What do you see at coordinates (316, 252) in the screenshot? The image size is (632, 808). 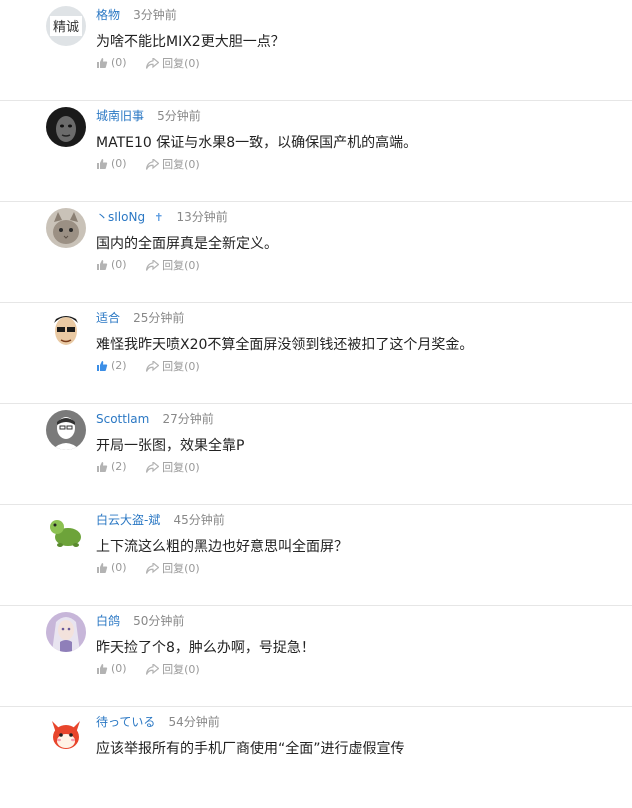 I see `comment-item: 丶sIloNg ✝ 13分钟前 国内的全面屏真是全新定义。 (0) 回复 (0)` at bounding box center [316, 252].